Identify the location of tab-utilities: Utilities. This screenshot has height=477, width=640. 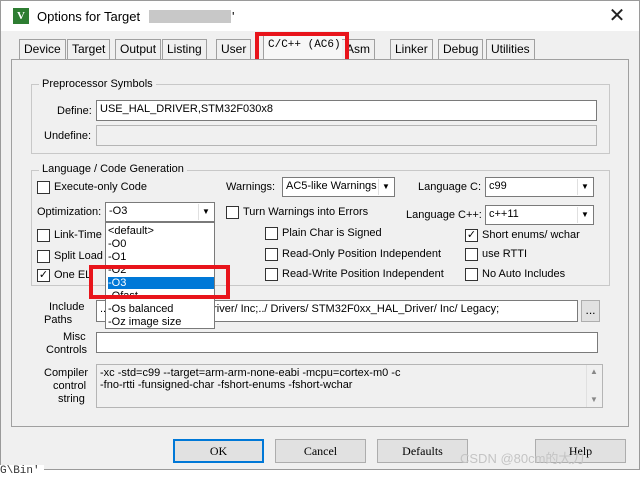
(510, 49).